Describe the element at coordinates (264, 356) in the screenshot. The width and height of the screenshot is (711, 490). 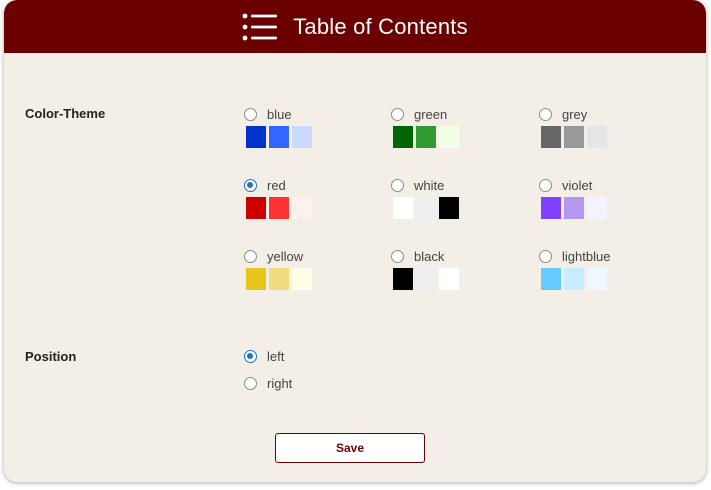
I see `position-option-left: left` at that location.